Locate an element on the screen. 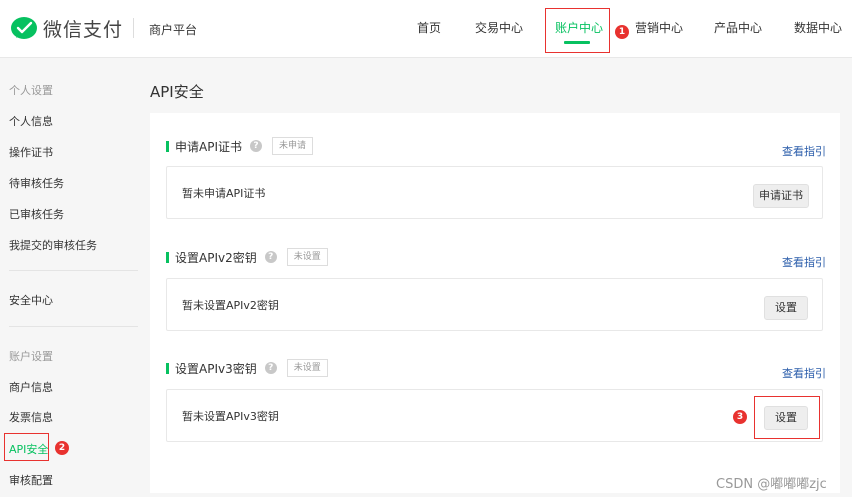  top-header: 微信支付 商户平台 首页 交易中心 账户中心 营销中心 产品中心 数据中心 is located at coordinates (426, 29).